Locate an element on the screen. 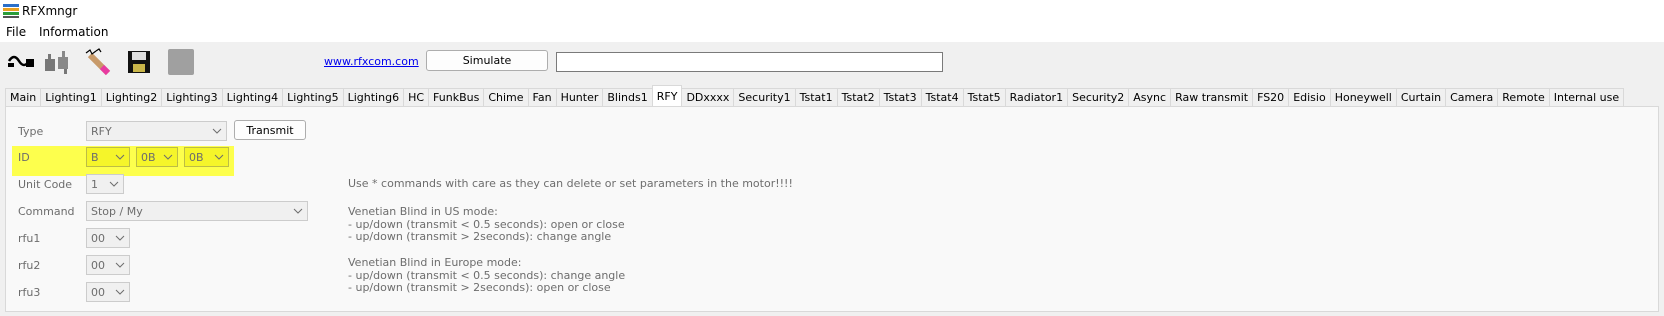 This screenshot has width=1664, height=316. command-label: Command is located at coordinates (46, 211).